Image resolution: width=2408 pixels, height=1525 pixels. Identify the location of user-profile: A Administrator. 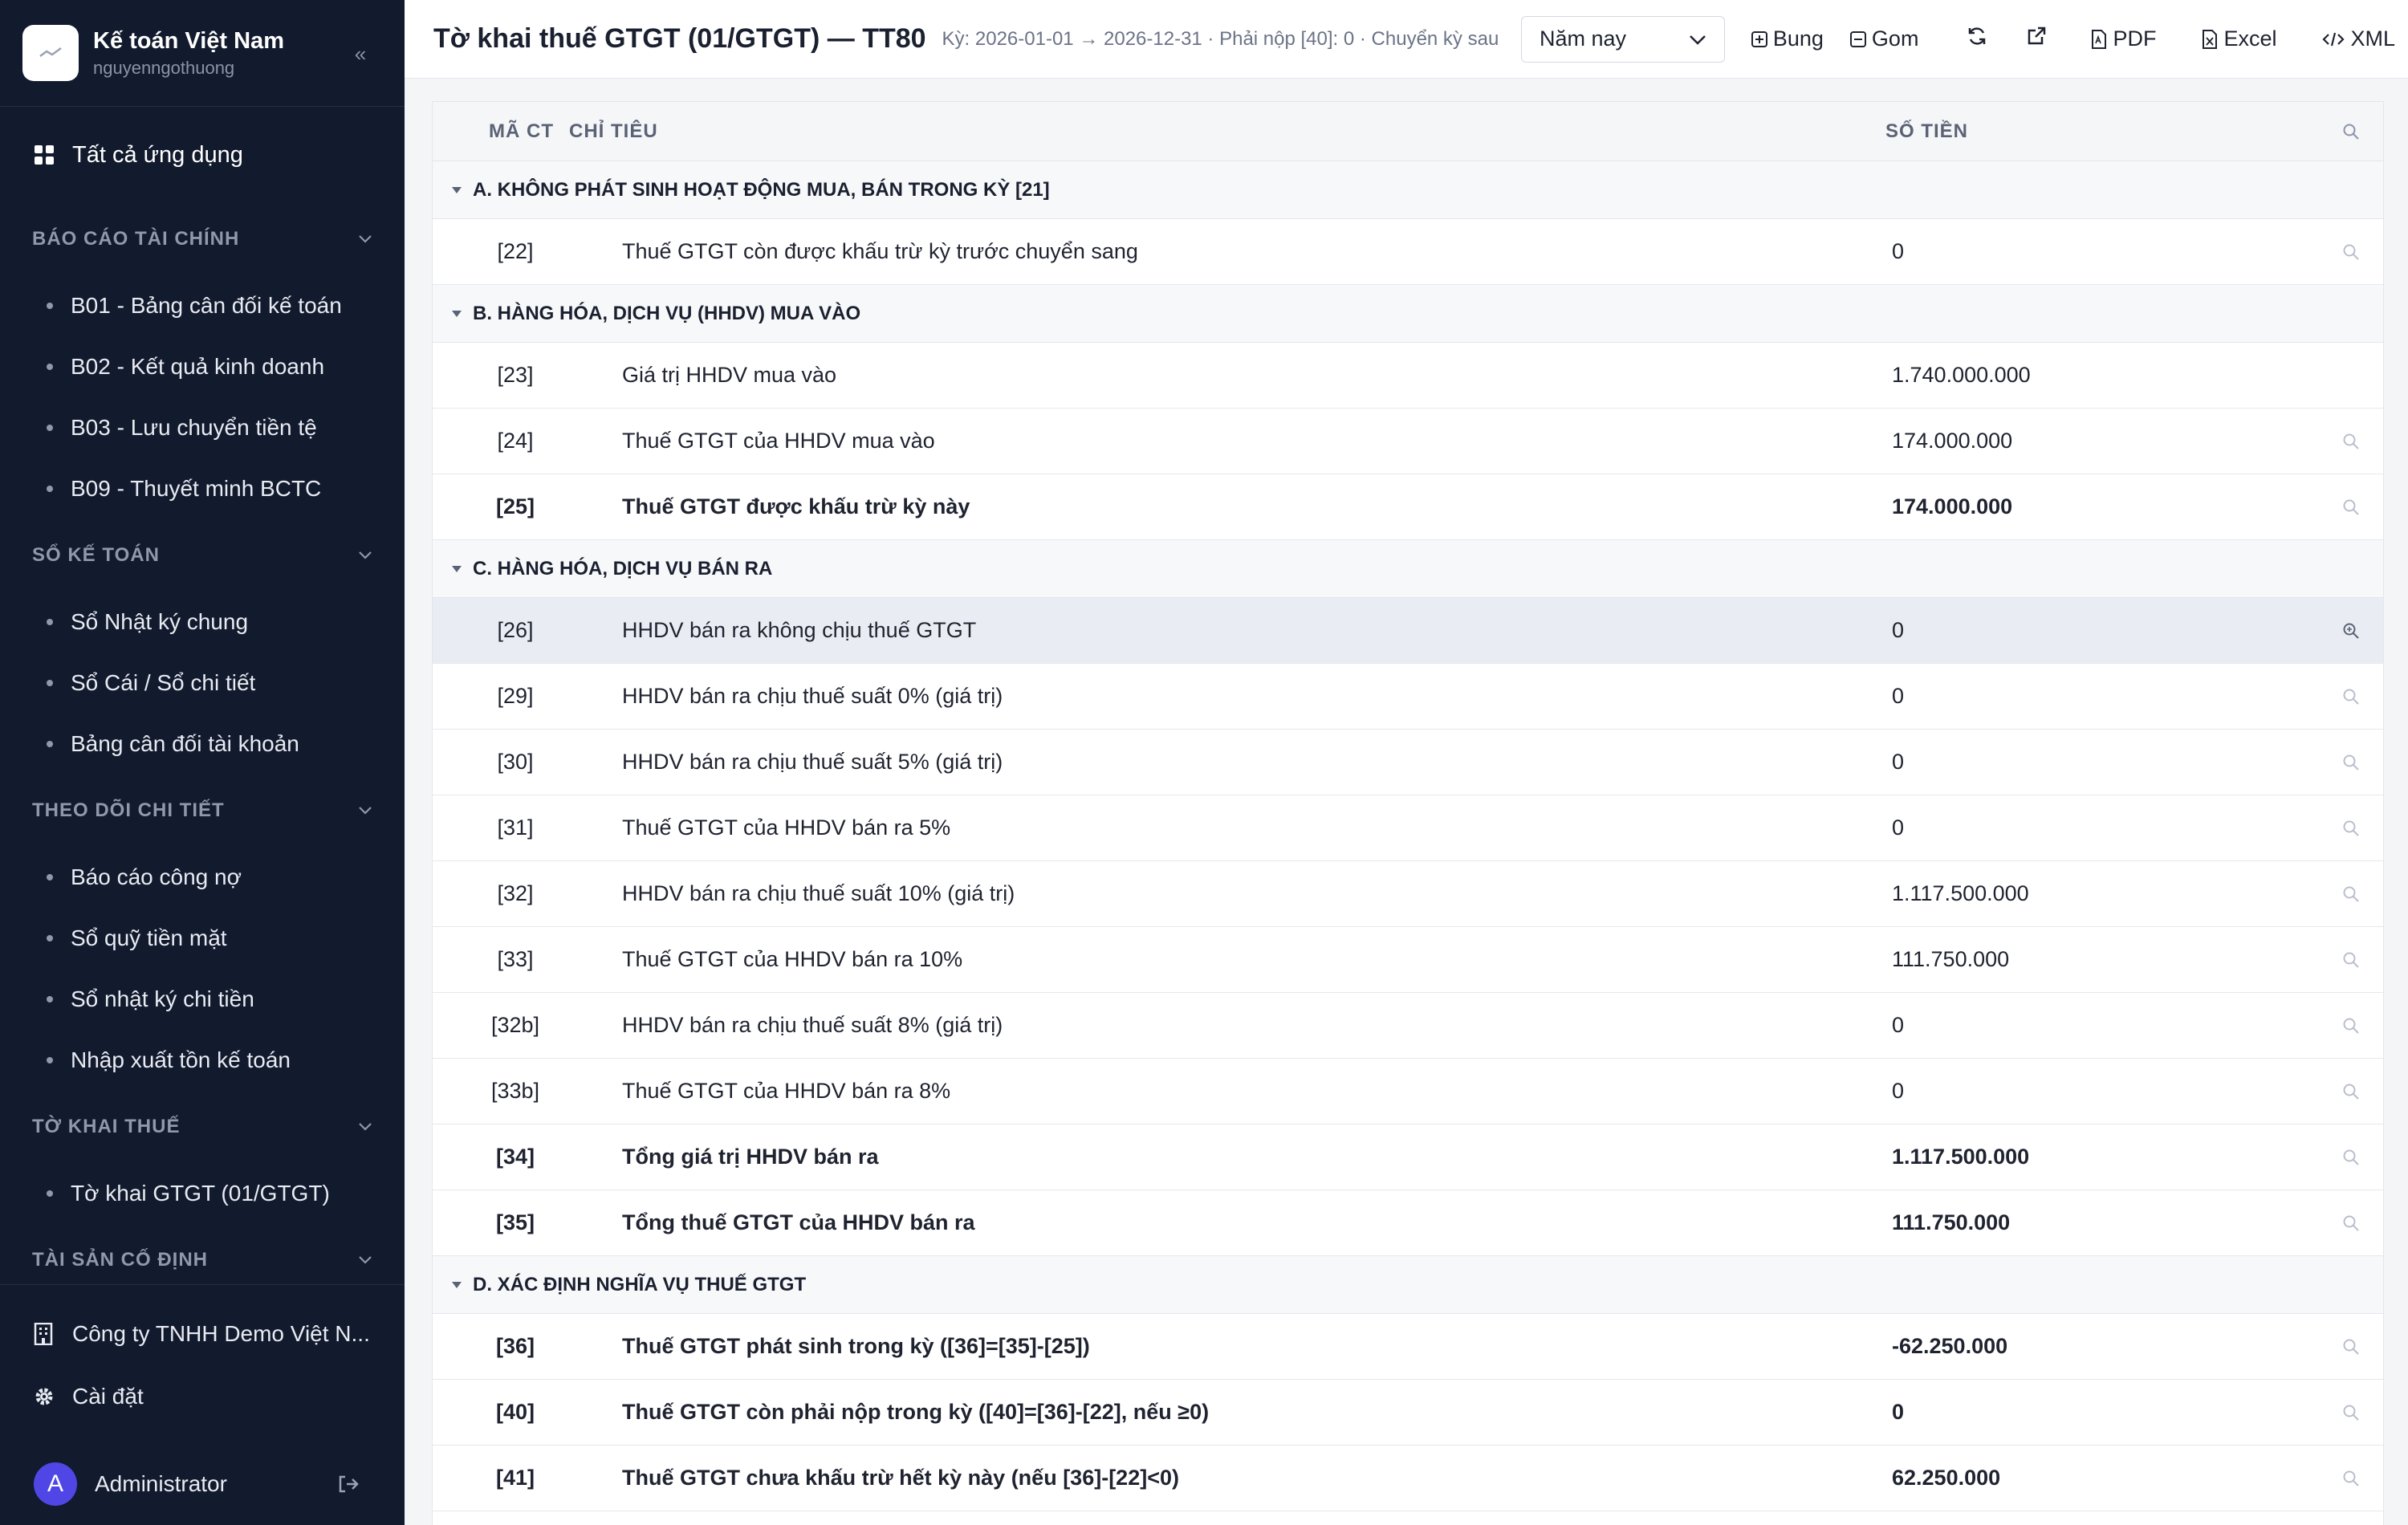
(202, 1484).